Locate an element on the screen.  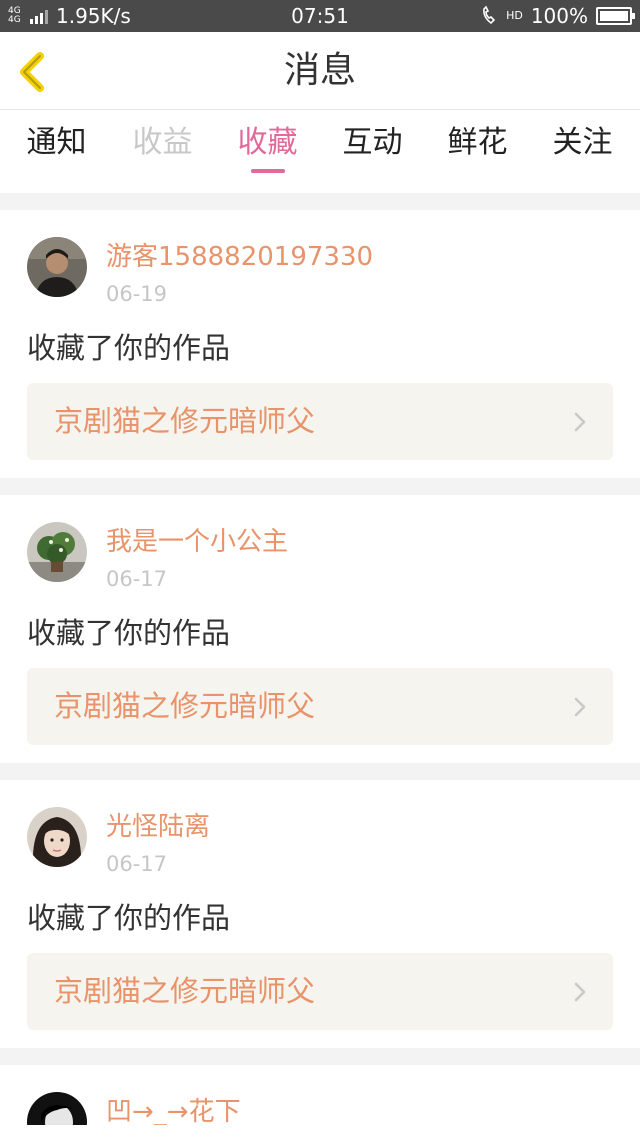
tab-notifications: 通知 is located at coordinates (56, 152).